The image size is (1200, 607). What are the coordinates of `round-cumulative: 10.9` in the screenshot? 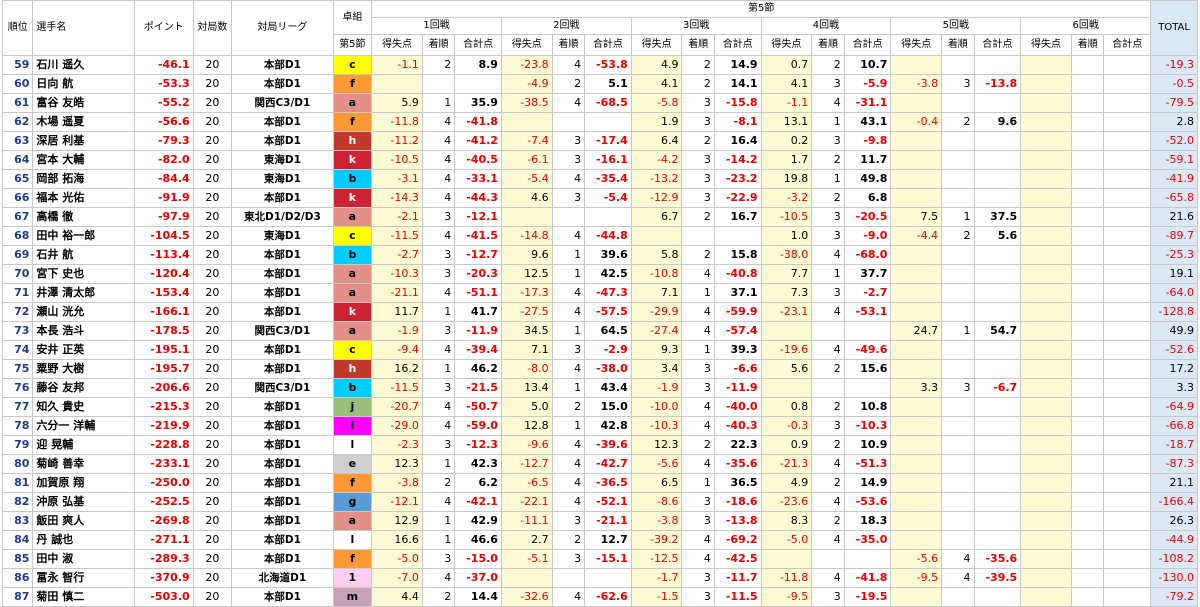 It's located at (867, 445).